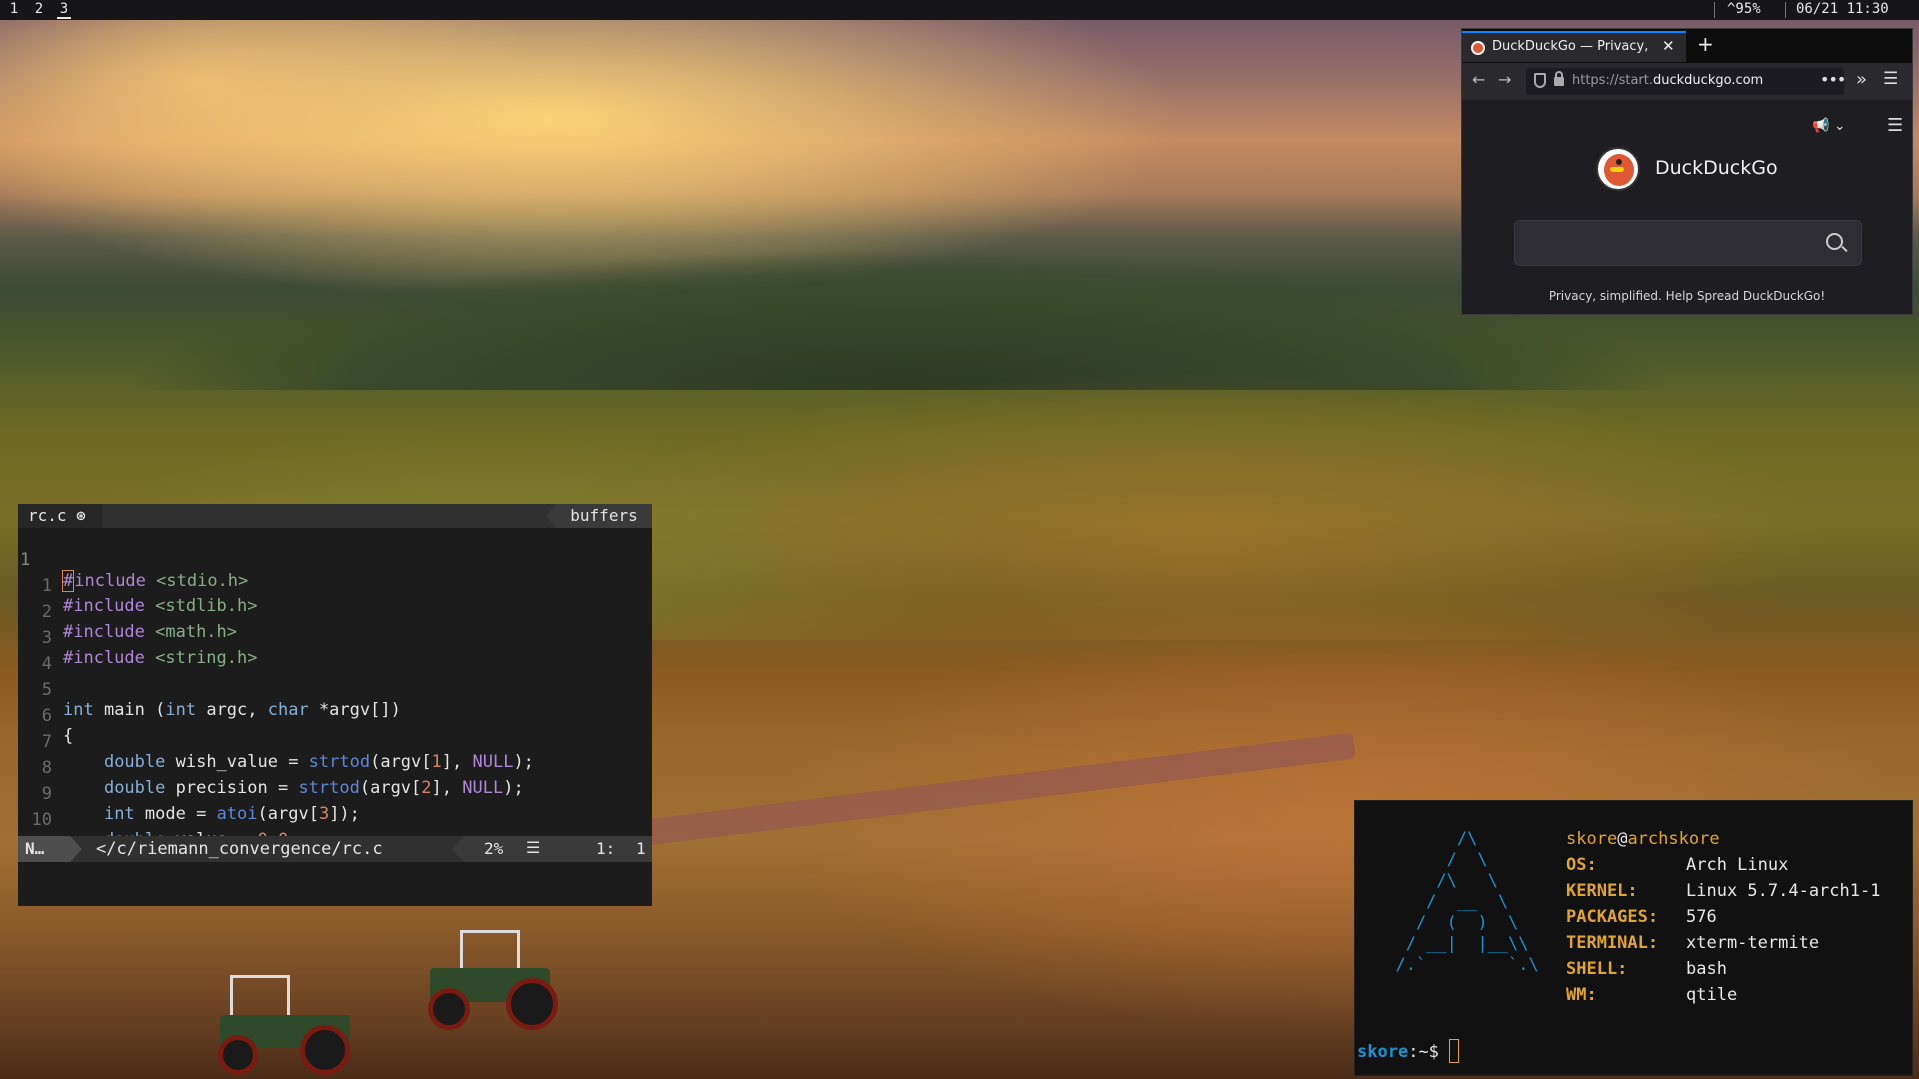 The width and height of the screenshot is (1919, 1079). I want to click on brand-name: DuckDuckGo, so click(1716, 168).